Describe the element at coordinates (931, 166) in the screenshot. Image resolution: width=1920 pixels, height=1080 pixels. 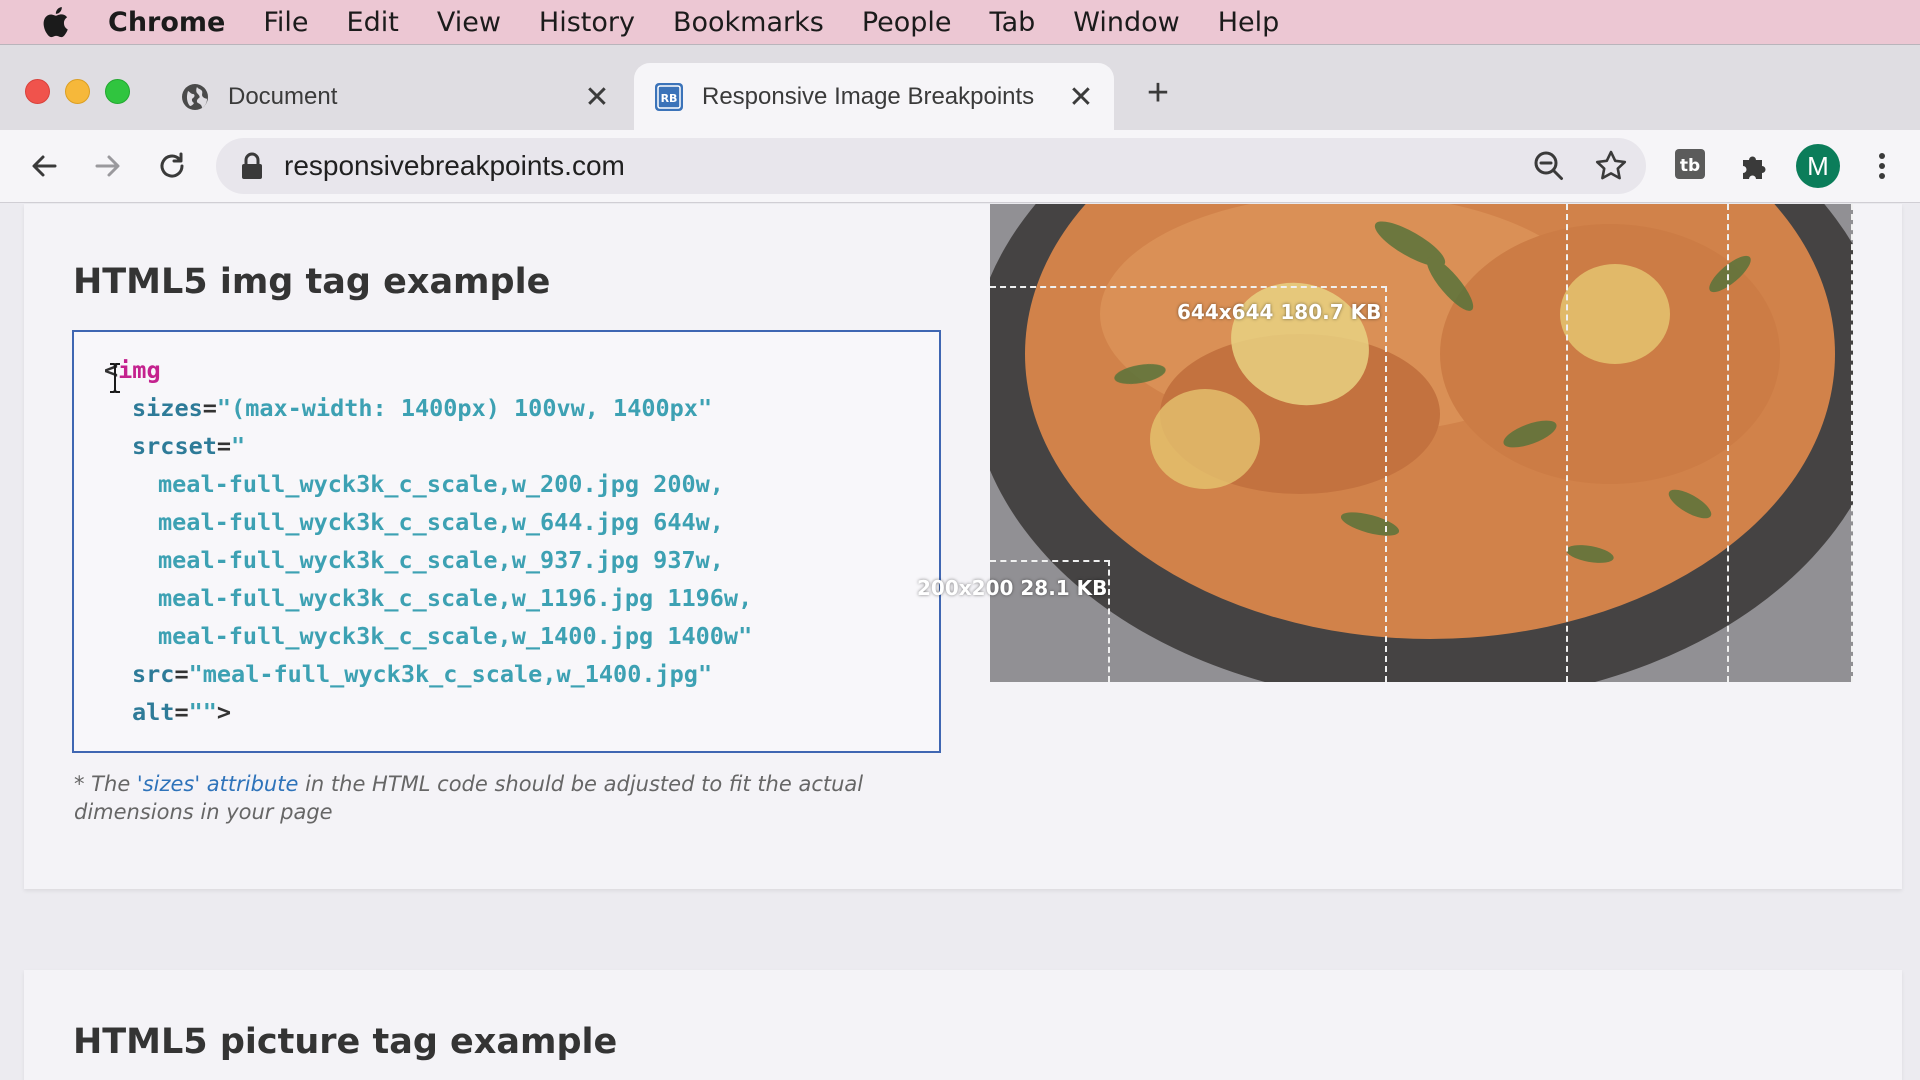
I see `address-bar: responsivebreakpoints.com` at that location.